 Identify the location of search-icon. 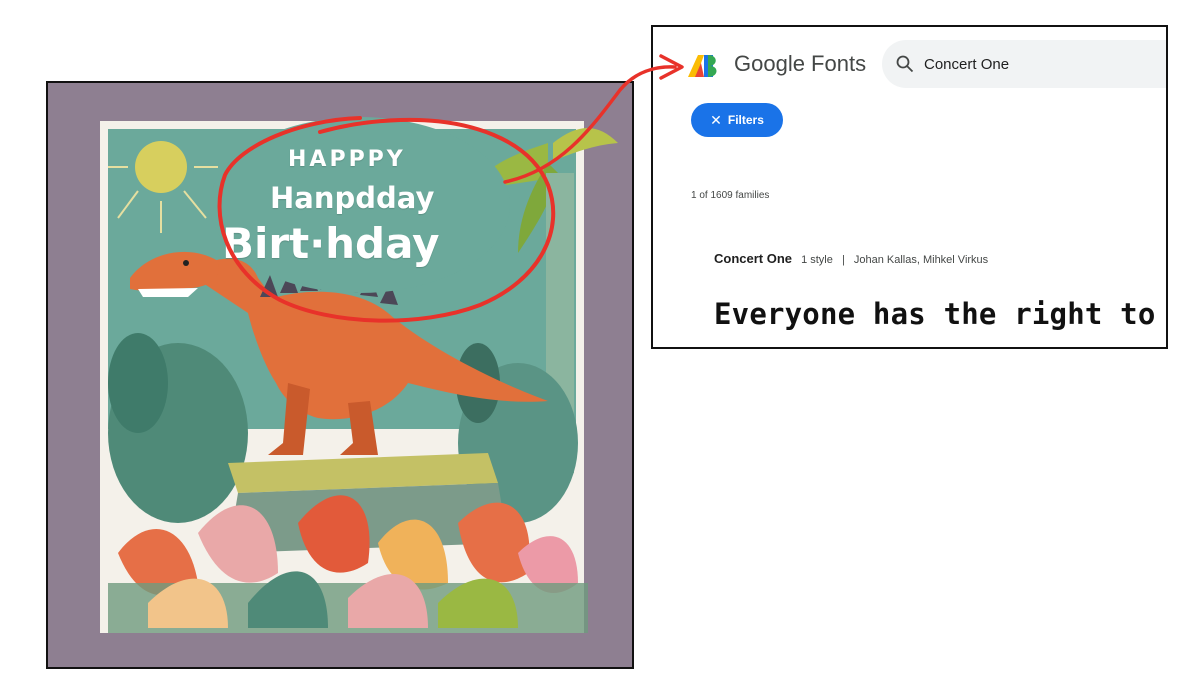
(905, 64).